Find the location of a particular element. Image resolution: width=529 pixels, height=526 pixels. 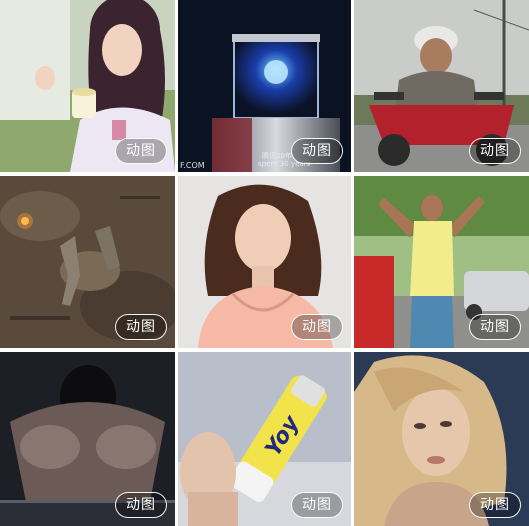

gif-tile-woman-looking-down: 动图 is located at coordinates (264, 262).